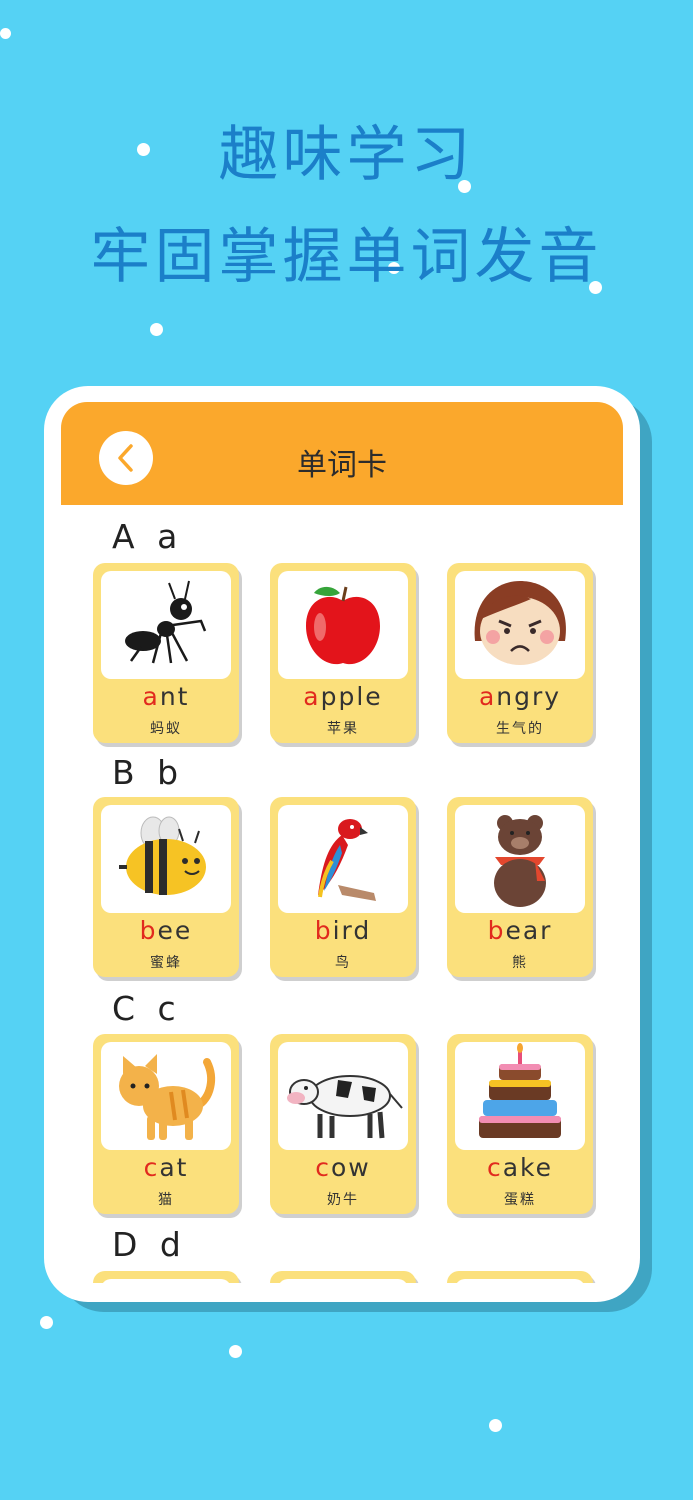 The width and height of the screenshot is (693, 1500). I want to click on bear-icon, so click(520, 861).